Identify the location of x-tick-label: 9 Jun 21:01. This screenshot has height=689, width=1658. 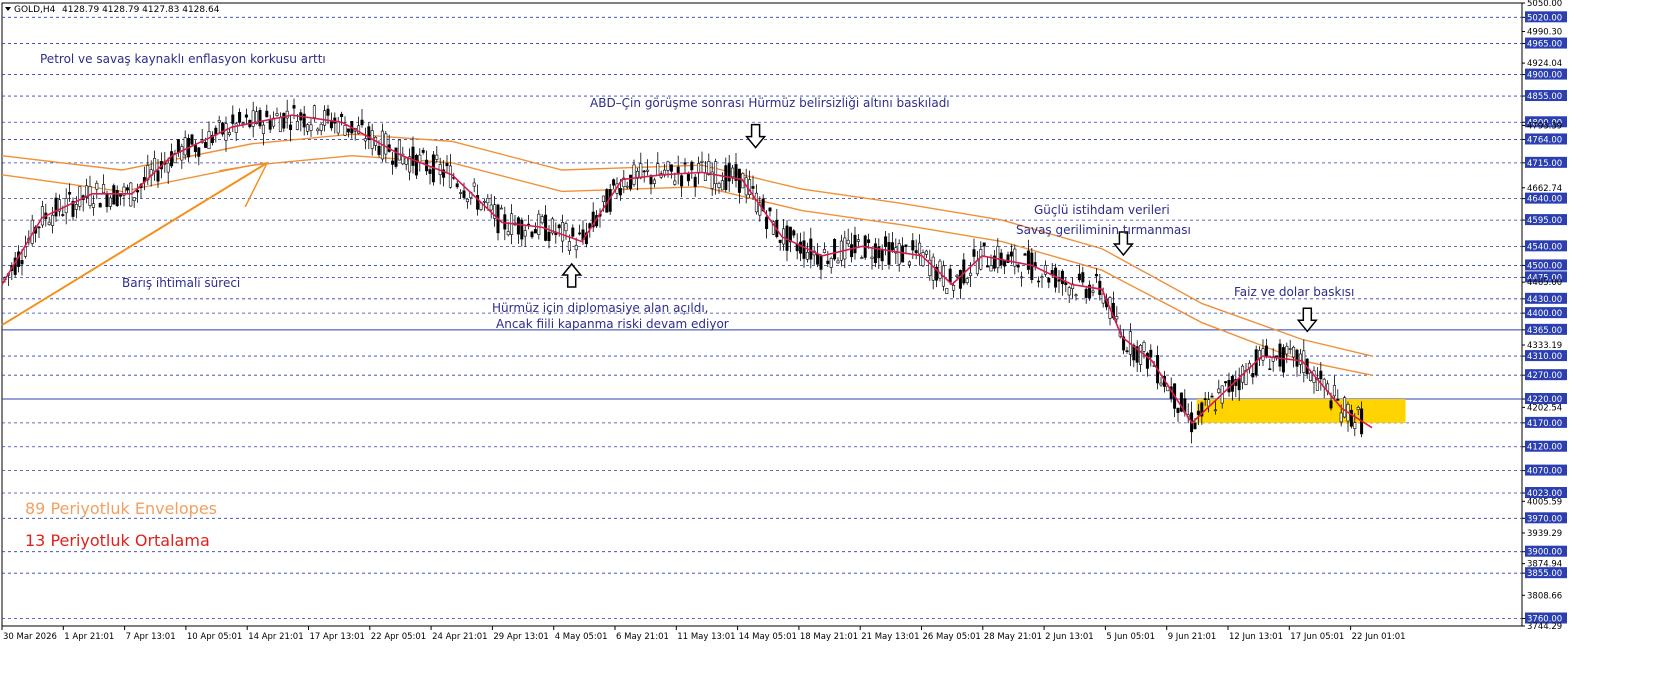
(1192, 637).